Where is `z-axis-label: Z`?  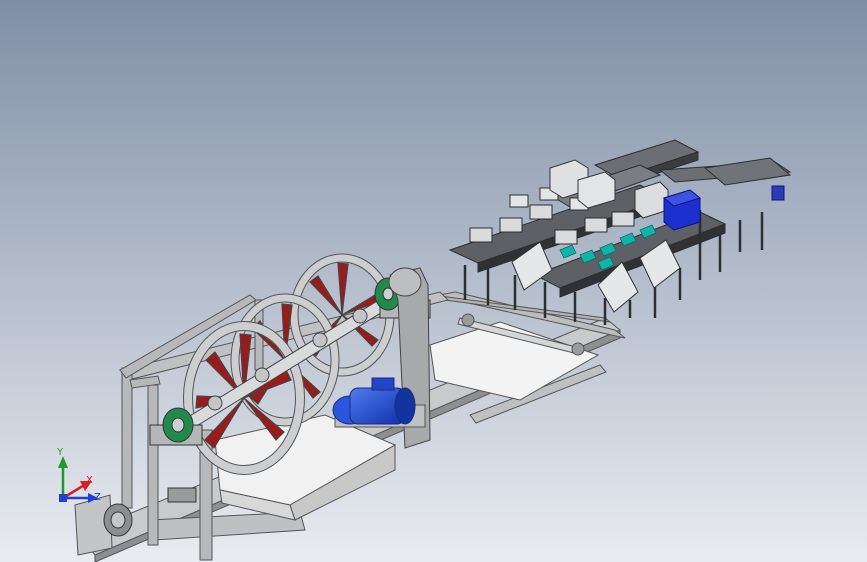 z-axis-label: Z is located at coordinates (97, 497).